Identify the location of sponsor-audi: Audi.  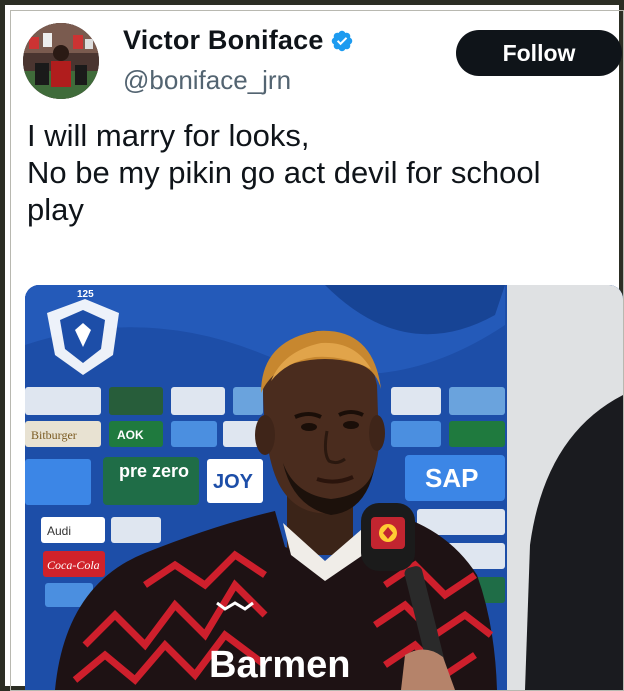
(59, 531).